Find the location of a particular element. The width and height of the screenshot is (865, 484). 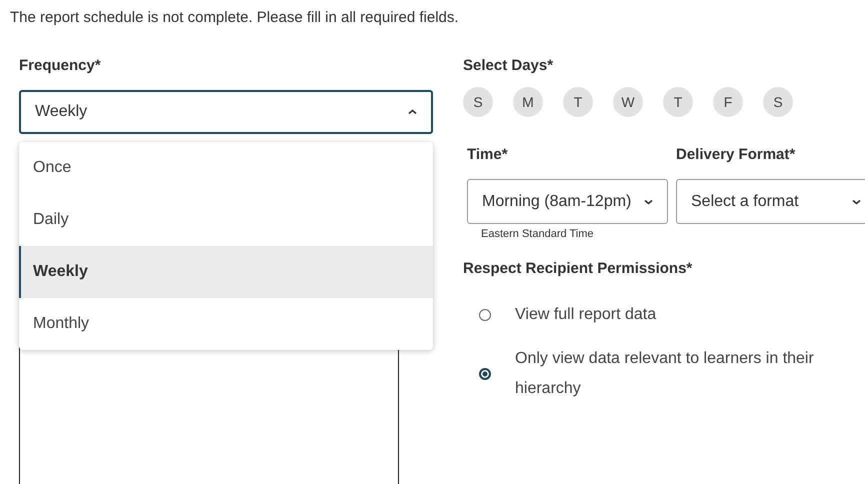

day-toggle: W is located at coordinates (628, 102).